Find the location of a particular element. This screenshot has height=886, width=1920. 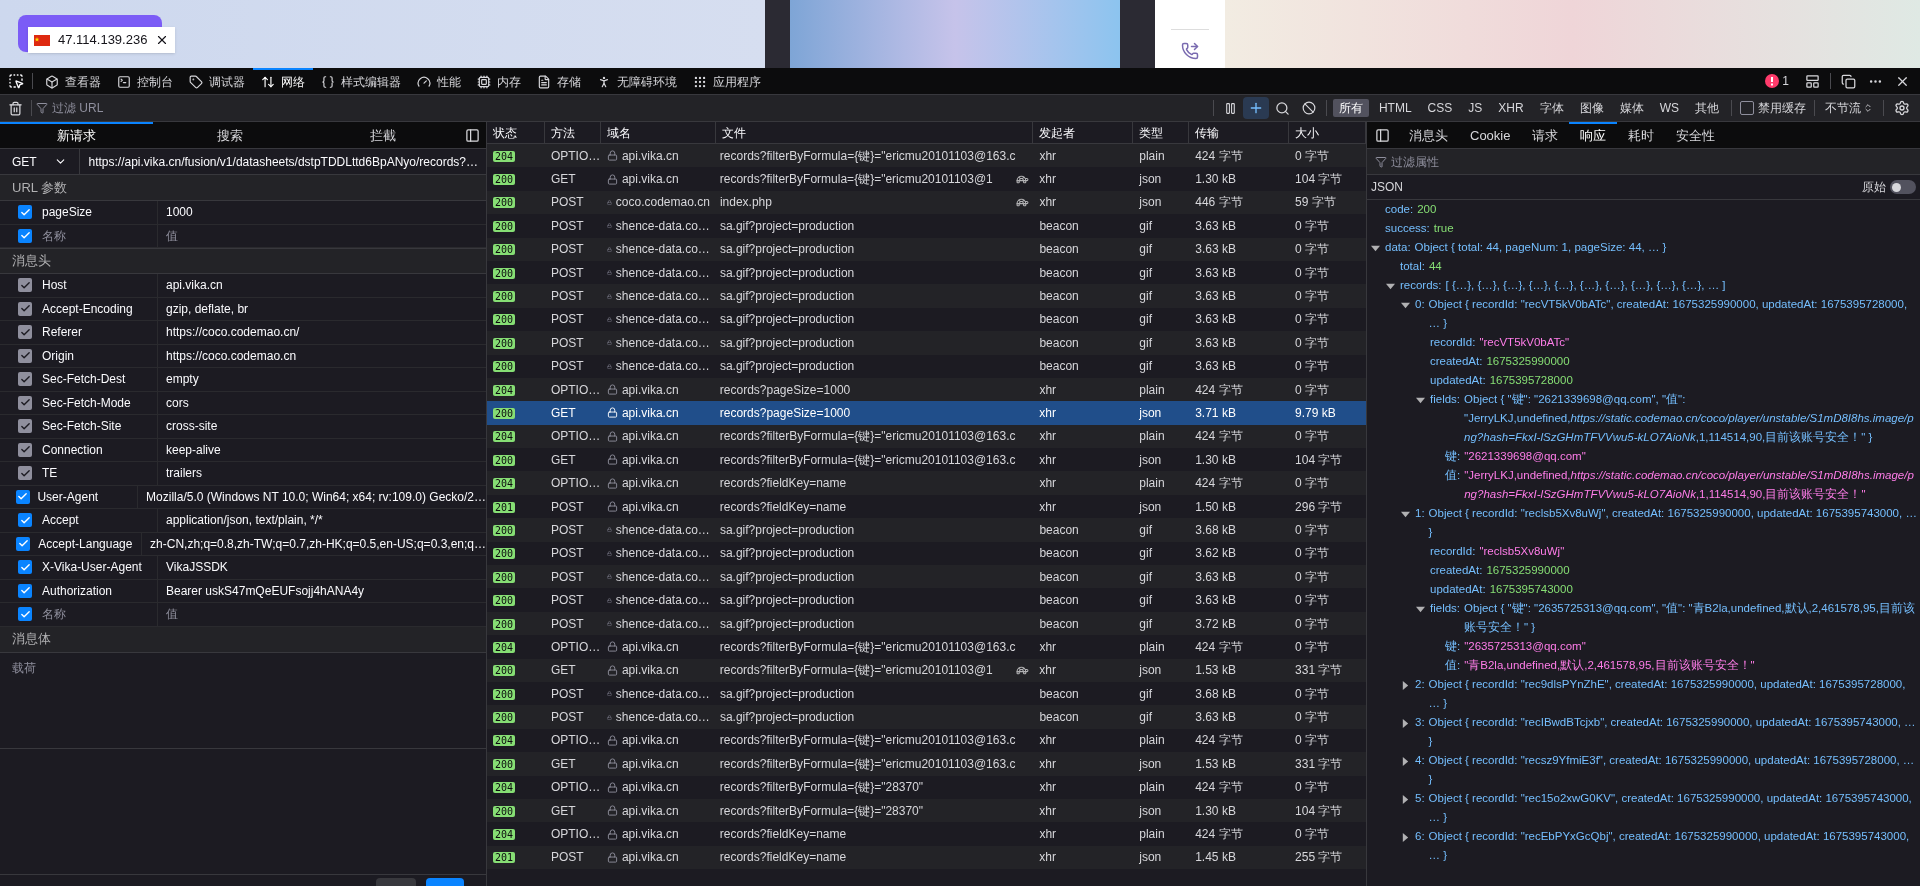

column-header: 方法 is located at coordinates (562, 132).